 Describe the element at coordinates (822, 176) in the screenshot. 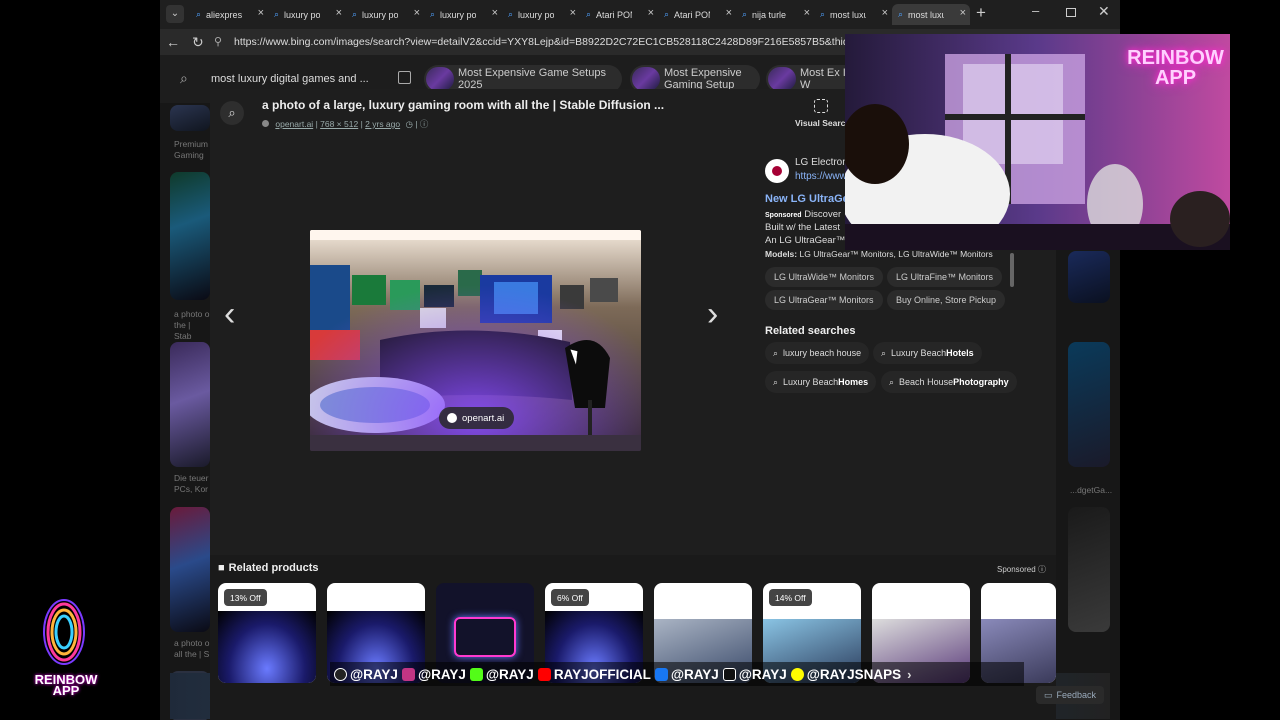

I see `ad-url: https://www.` at that location.